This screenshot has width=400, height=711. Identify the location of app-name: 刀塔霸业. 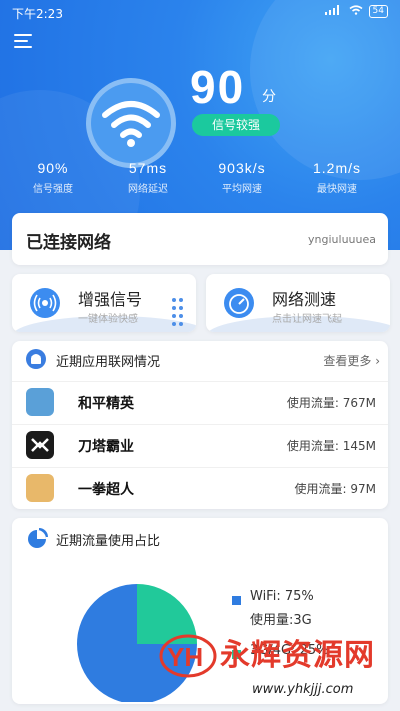
(106, 447).